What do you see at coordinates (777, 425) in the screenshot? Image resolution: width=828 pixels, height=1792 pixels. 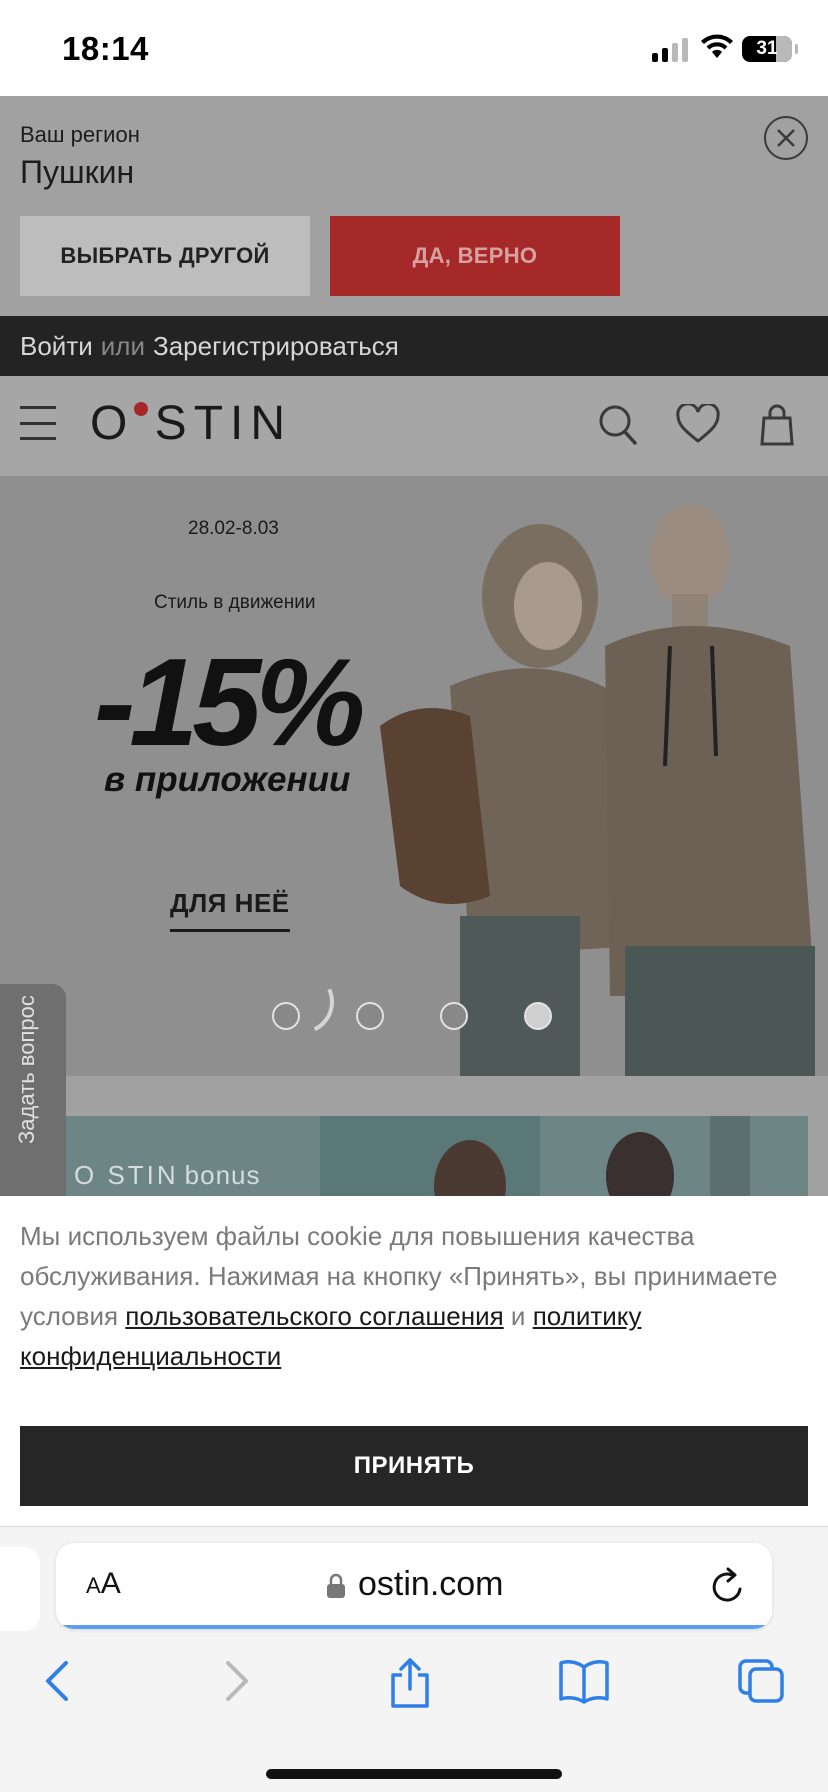 I see `cart-icon` at bounding box center [777, 425].